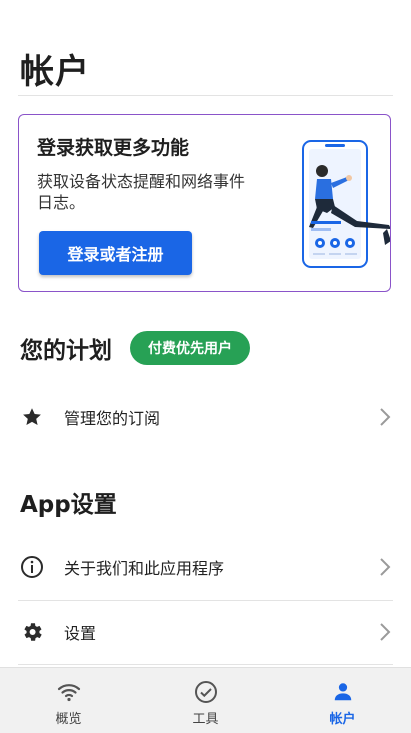 The width and height of the screenshot is (411, 733). What do you see at coordinates (115, 253) in the screenshot?
I see `login-or-register-button: 登录或者注册` at bounding box center [115, 253].